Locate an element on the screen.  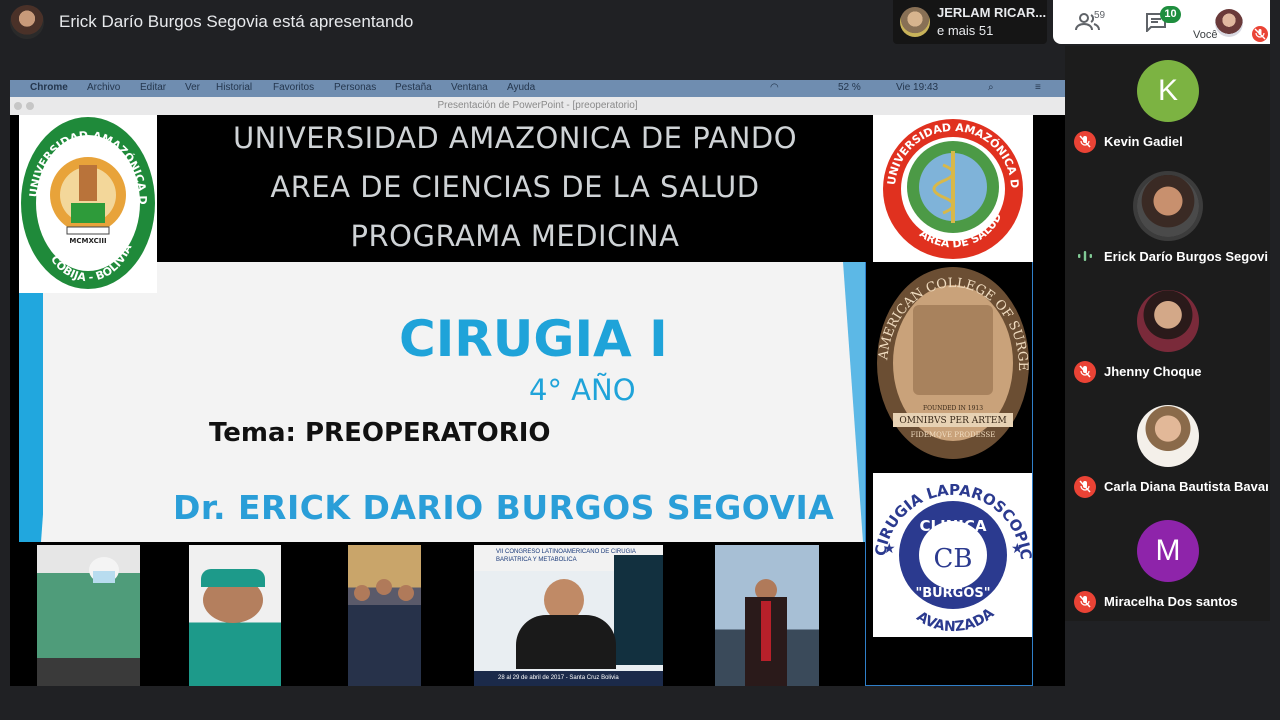
presenter-name: Dr. ERICK DARIO BURGOS SEGOVIA is located at coordinates (504, 507).